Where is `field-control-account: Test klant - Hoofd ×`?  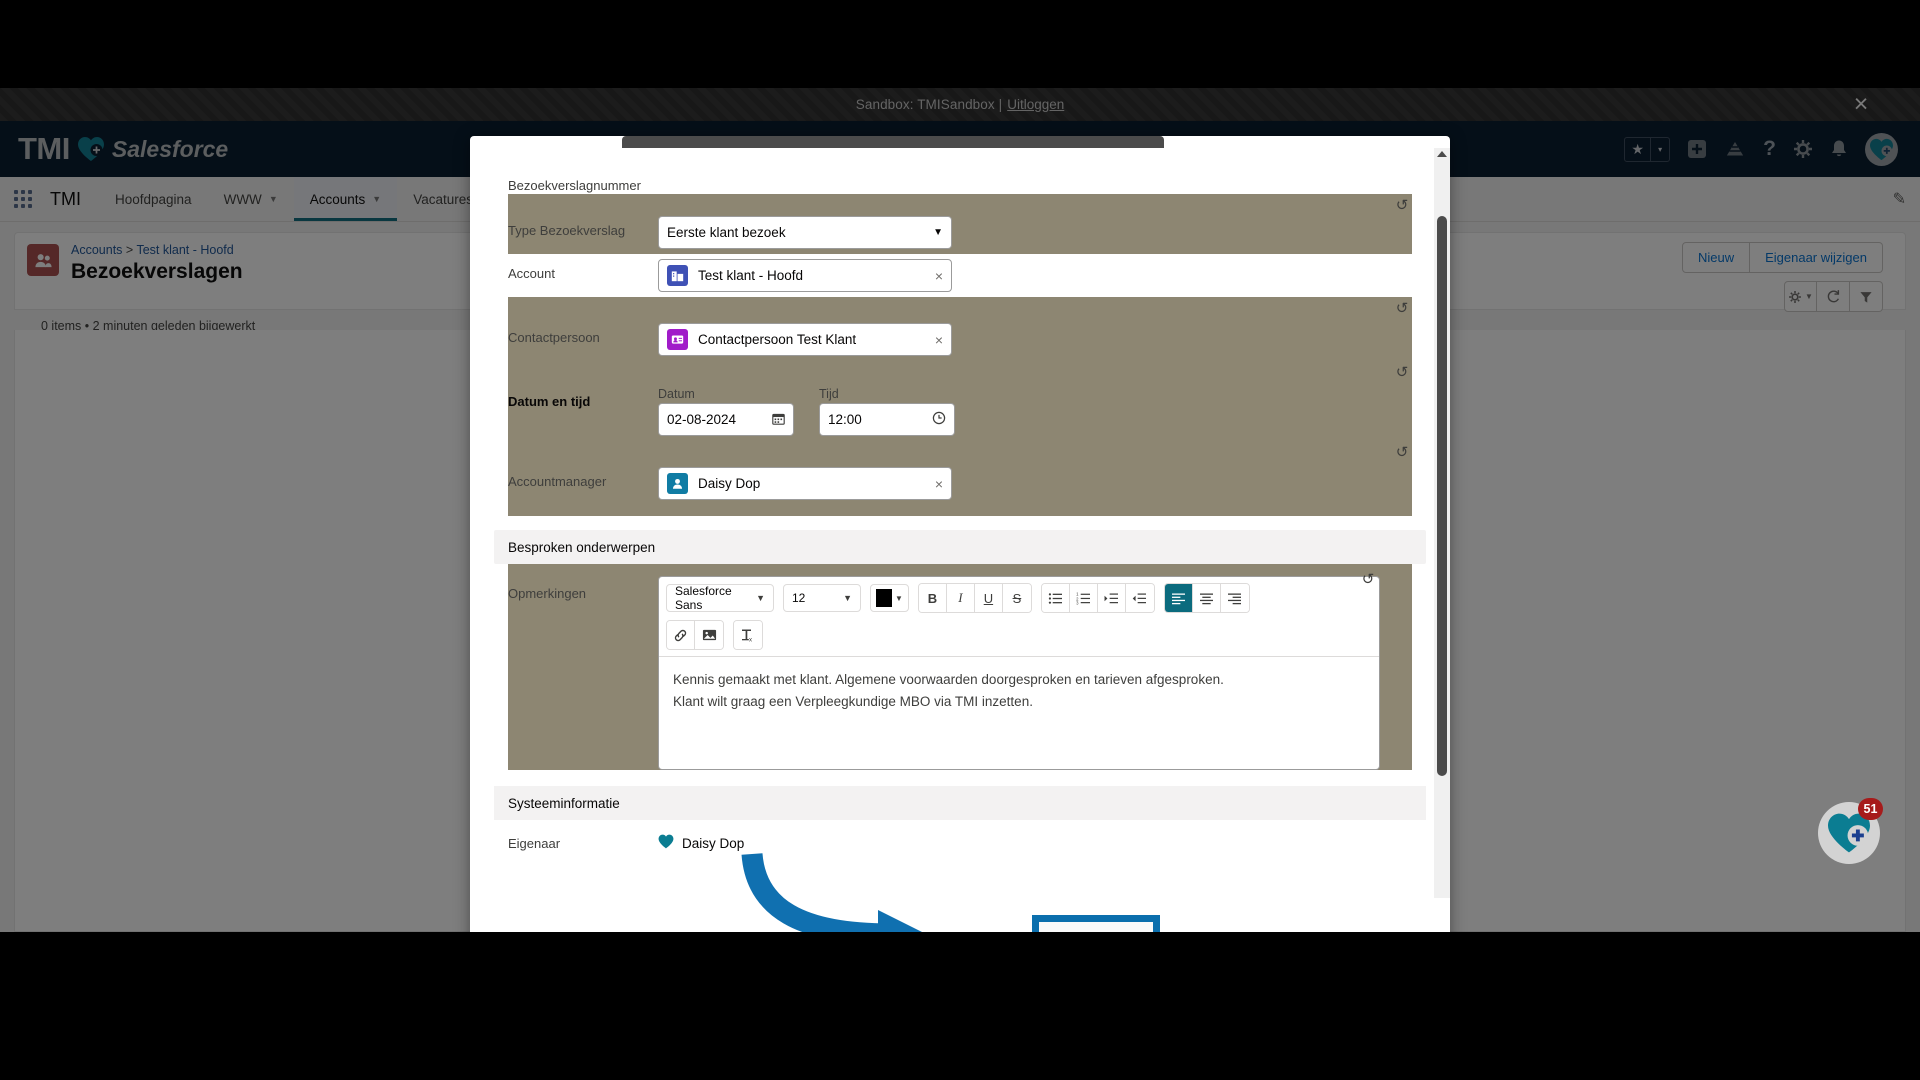 field-control-account: Test klant - Hoofd × is located at coordinates (805, 276).